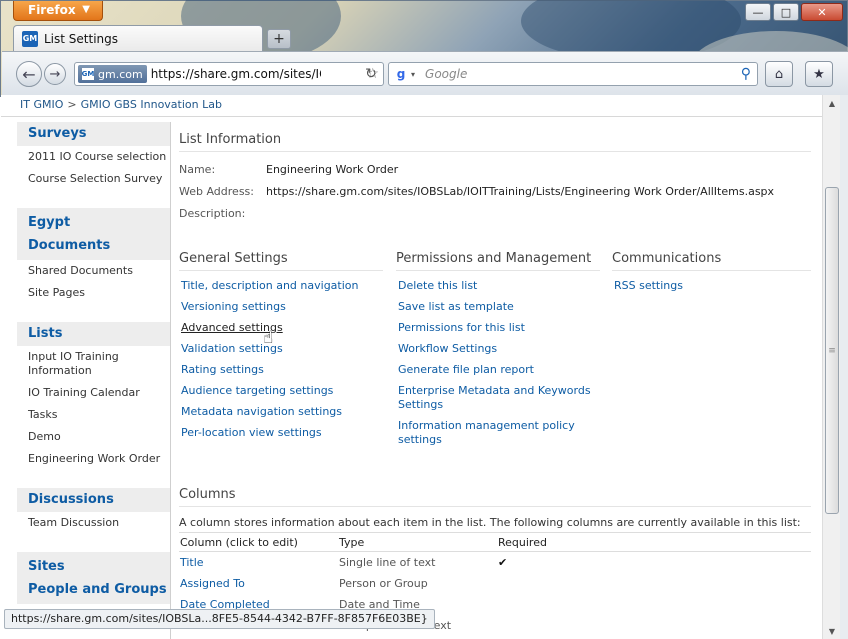 Image resolution: width=848 pixels, height=639 pixels. I want to click on link-rss-settings: RSS settings, so click(711, 286).